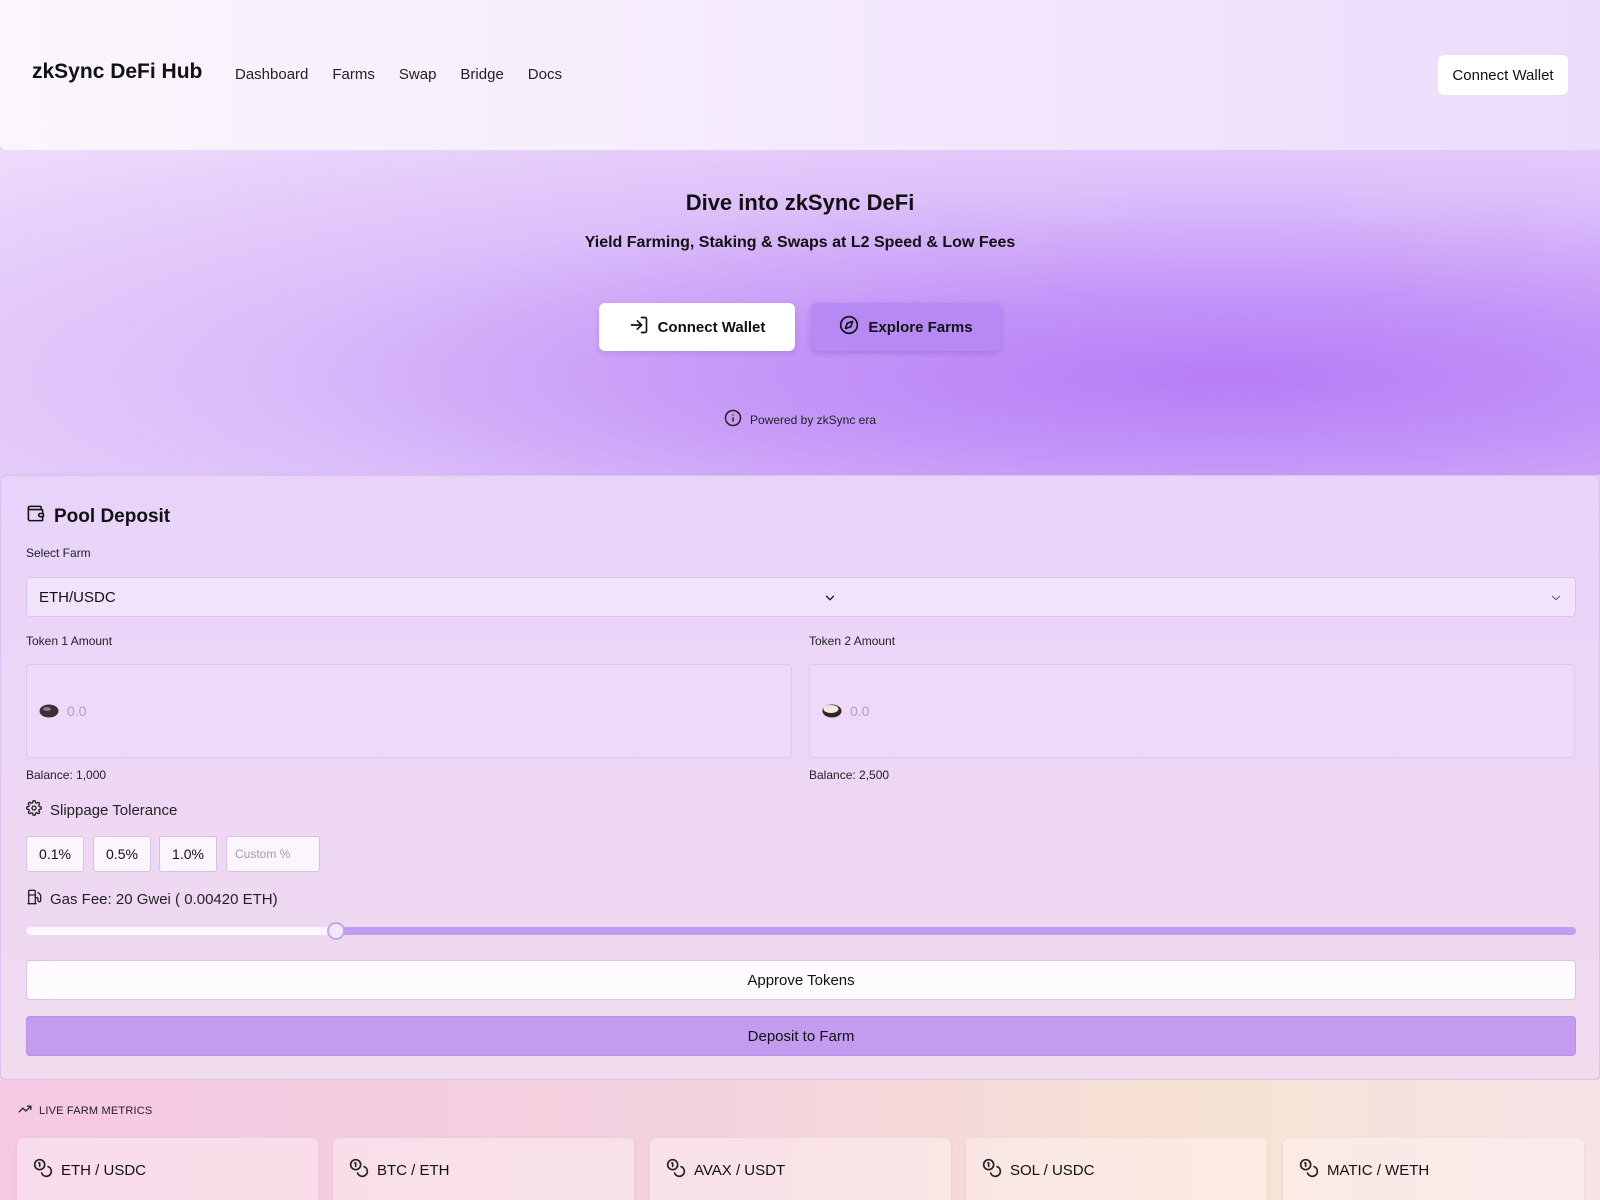  I want to click on farm-pair-label: ETH / USDC, so click(104, 1170).